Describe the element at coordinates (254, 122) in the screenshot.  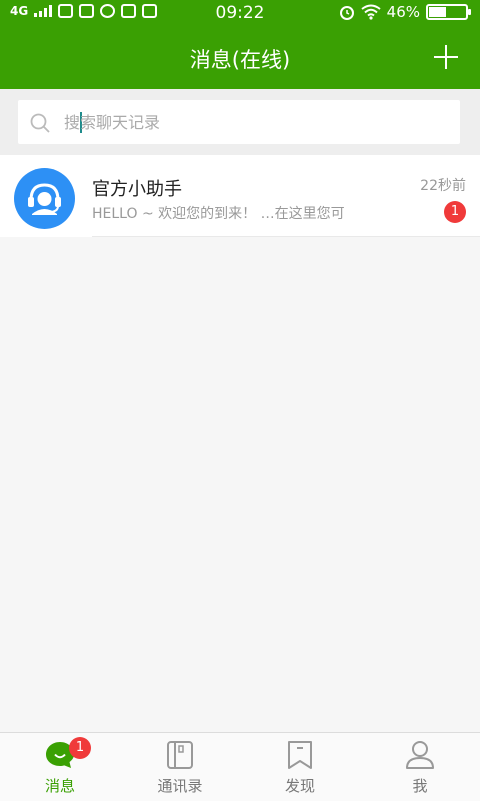
I see `search-input` at that location.